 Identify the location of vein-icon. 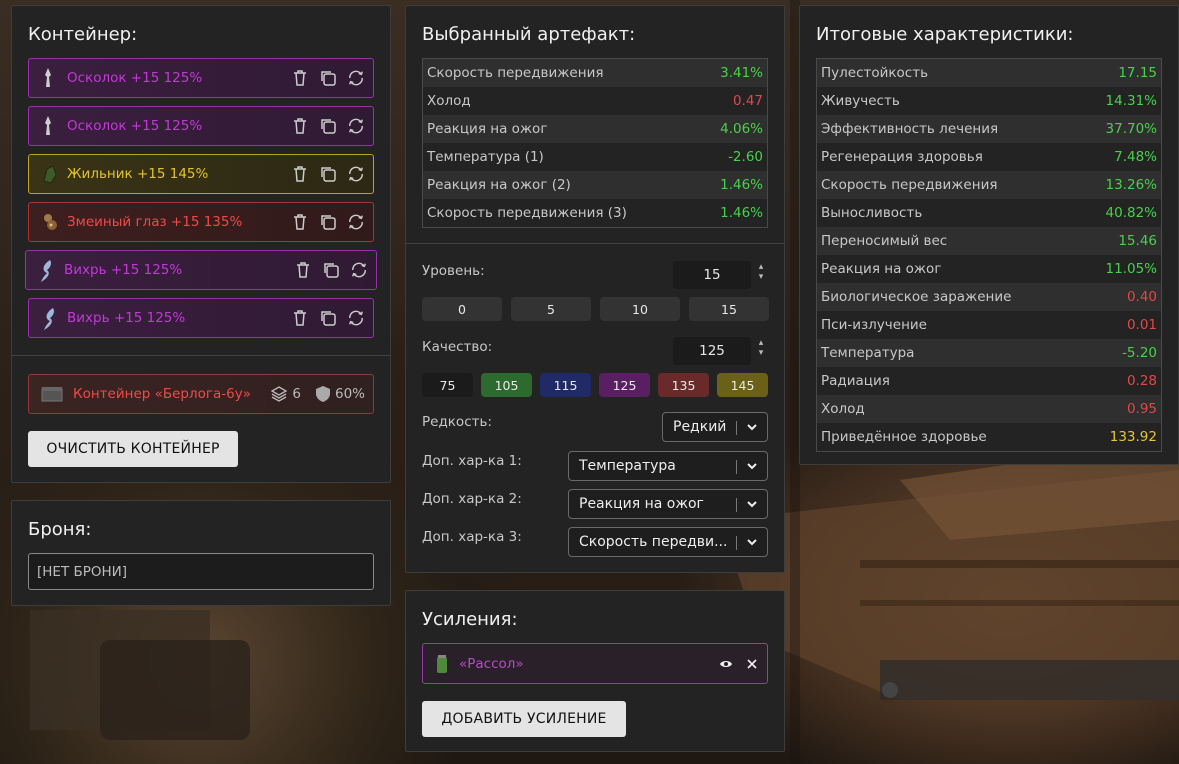
(49, 174).